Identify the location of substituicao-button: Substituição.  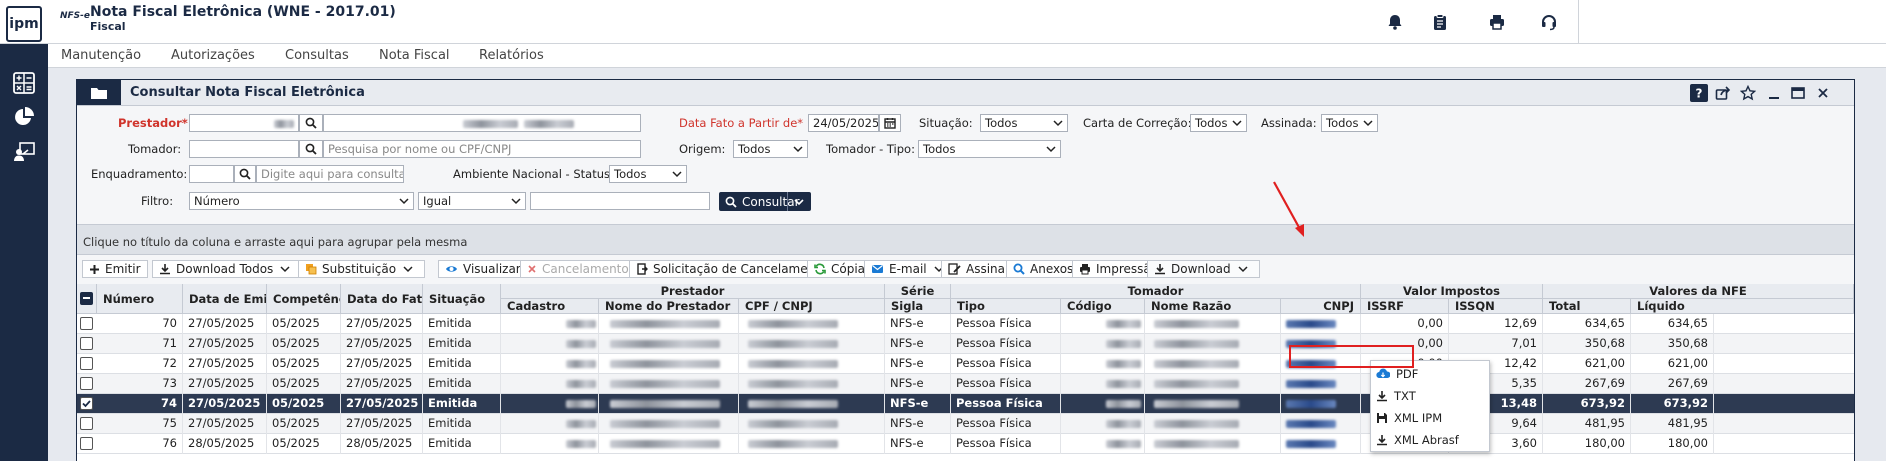
(362, 269).